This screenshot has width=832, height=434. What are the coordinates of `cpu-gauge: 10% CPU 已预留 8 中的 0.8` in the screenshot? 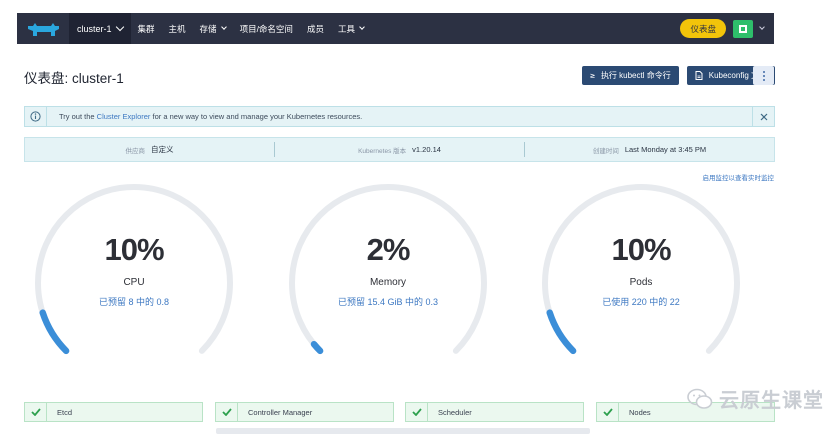 It's located at (134, 272).